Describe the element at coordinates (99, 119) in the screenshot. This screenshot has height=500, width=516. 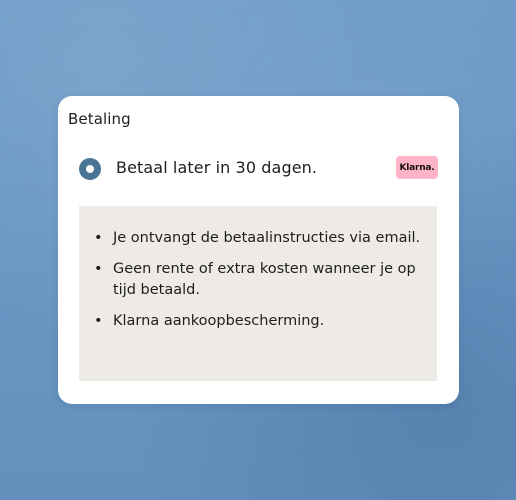
I see `card-title: Betaling` at that location.